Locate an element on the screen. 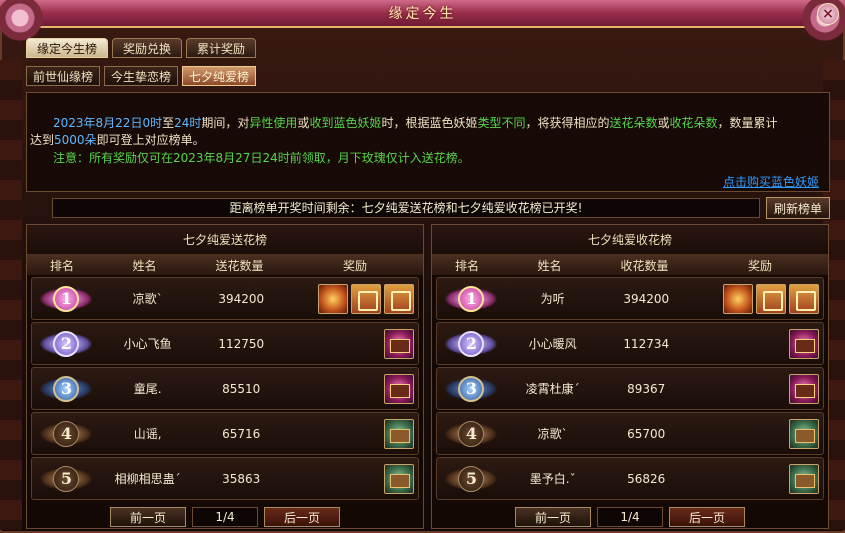  table-row: 5 墨予白.ˇ 56826 is located at coordinates (630, 478).